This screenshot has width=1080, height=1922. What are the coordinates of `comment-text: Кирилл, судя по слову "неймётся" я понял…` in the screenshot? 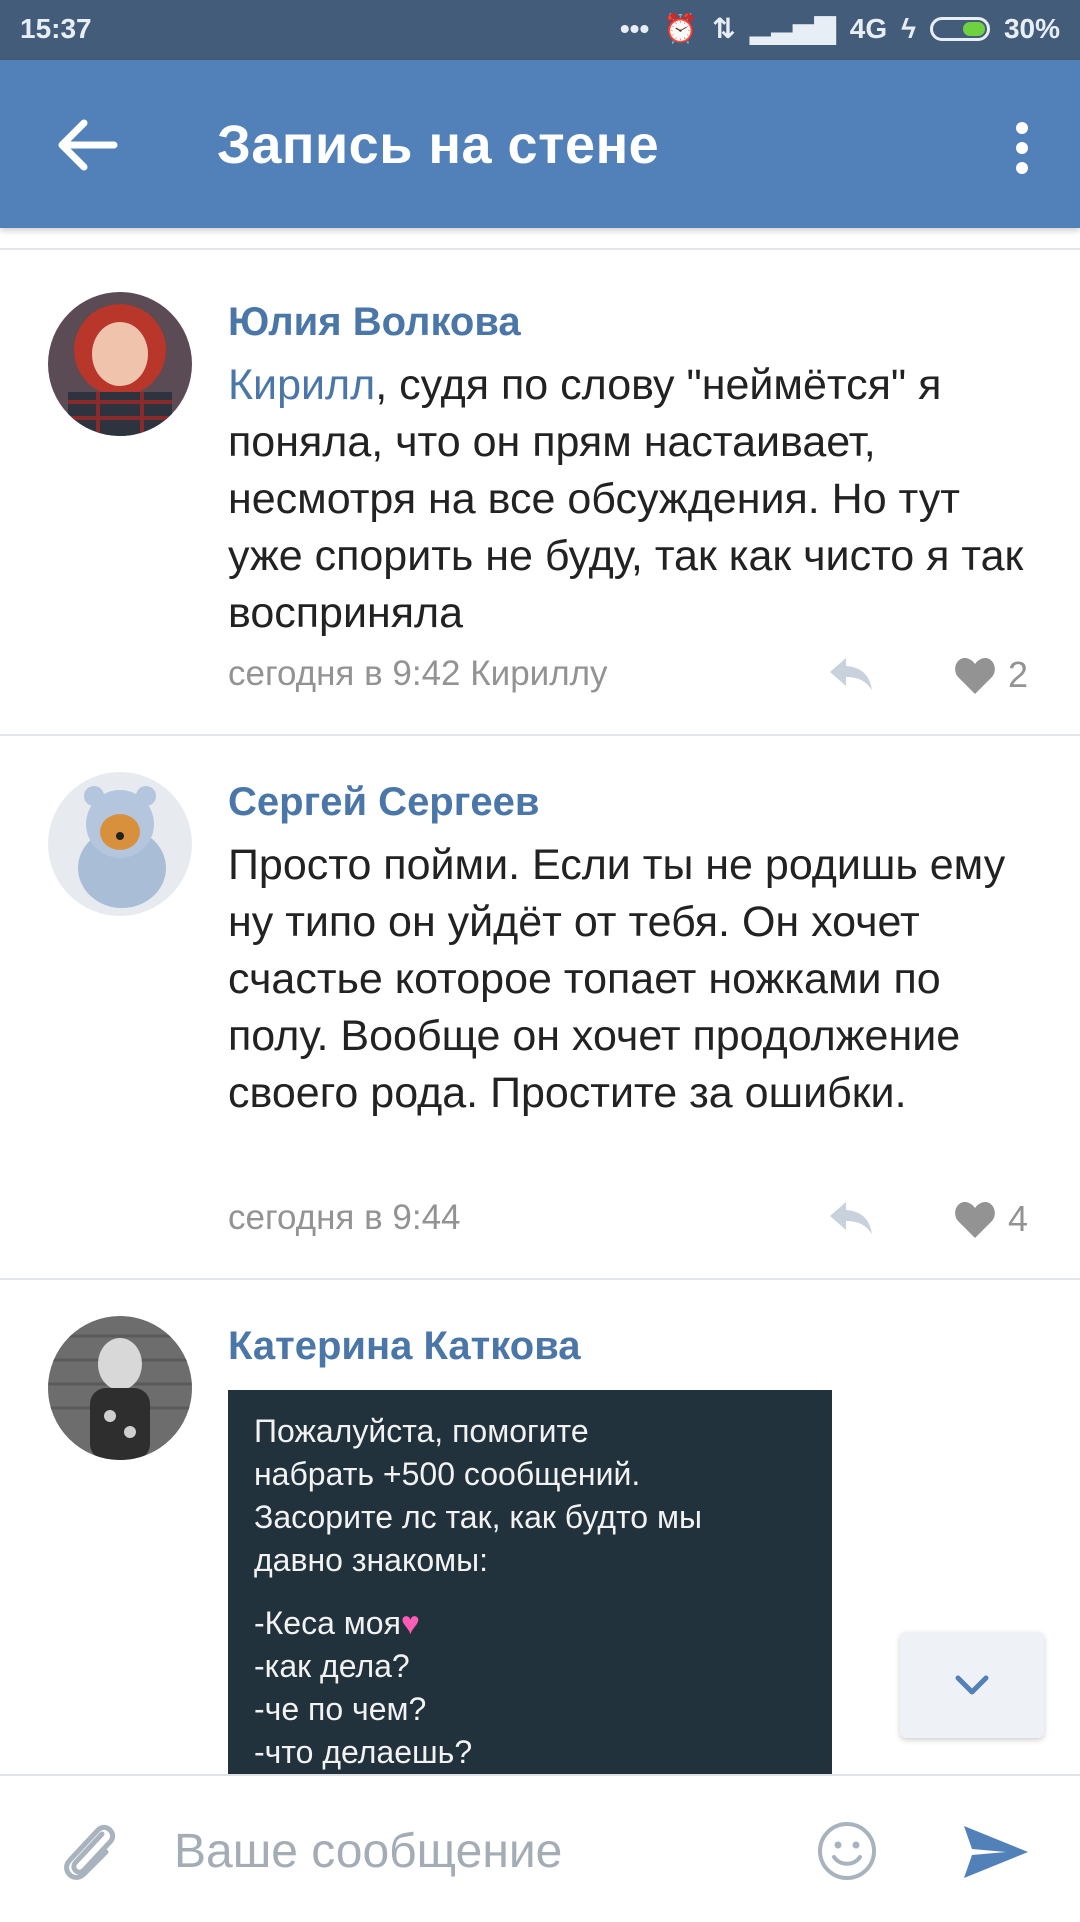 It's located at (628, 499).